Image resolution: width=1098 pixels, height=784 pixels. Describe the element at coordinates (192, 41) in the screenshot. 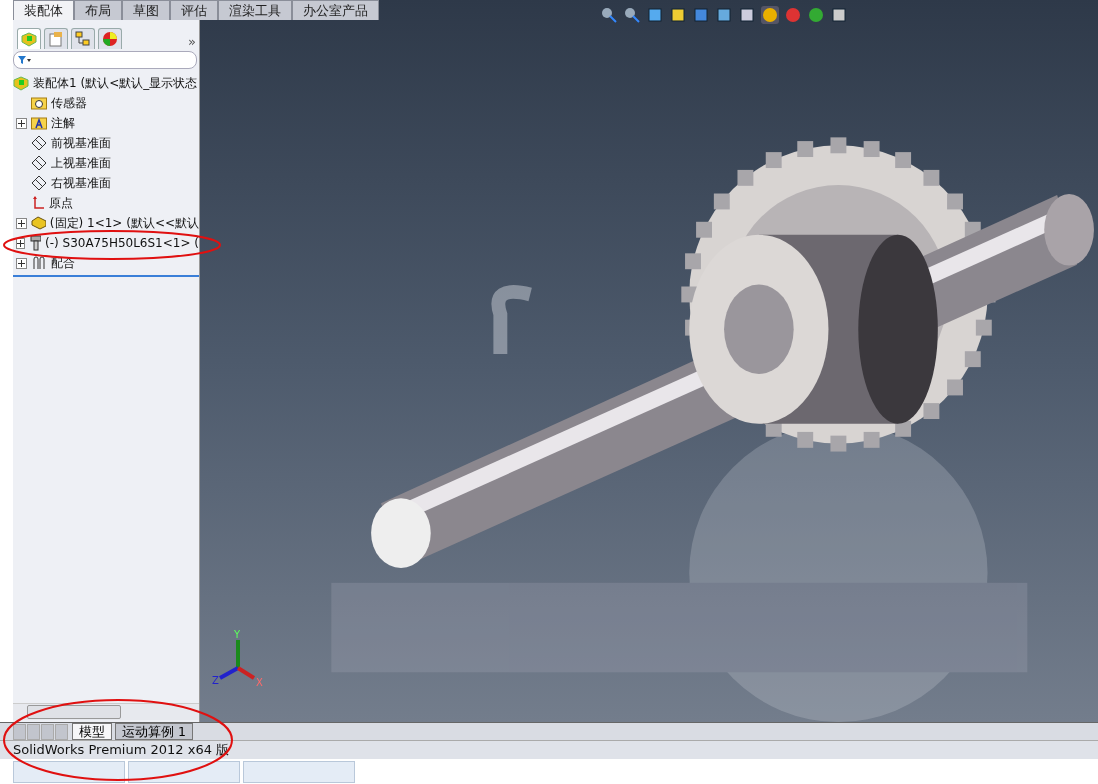

I see `more-tabs-chevron: »` at that location.